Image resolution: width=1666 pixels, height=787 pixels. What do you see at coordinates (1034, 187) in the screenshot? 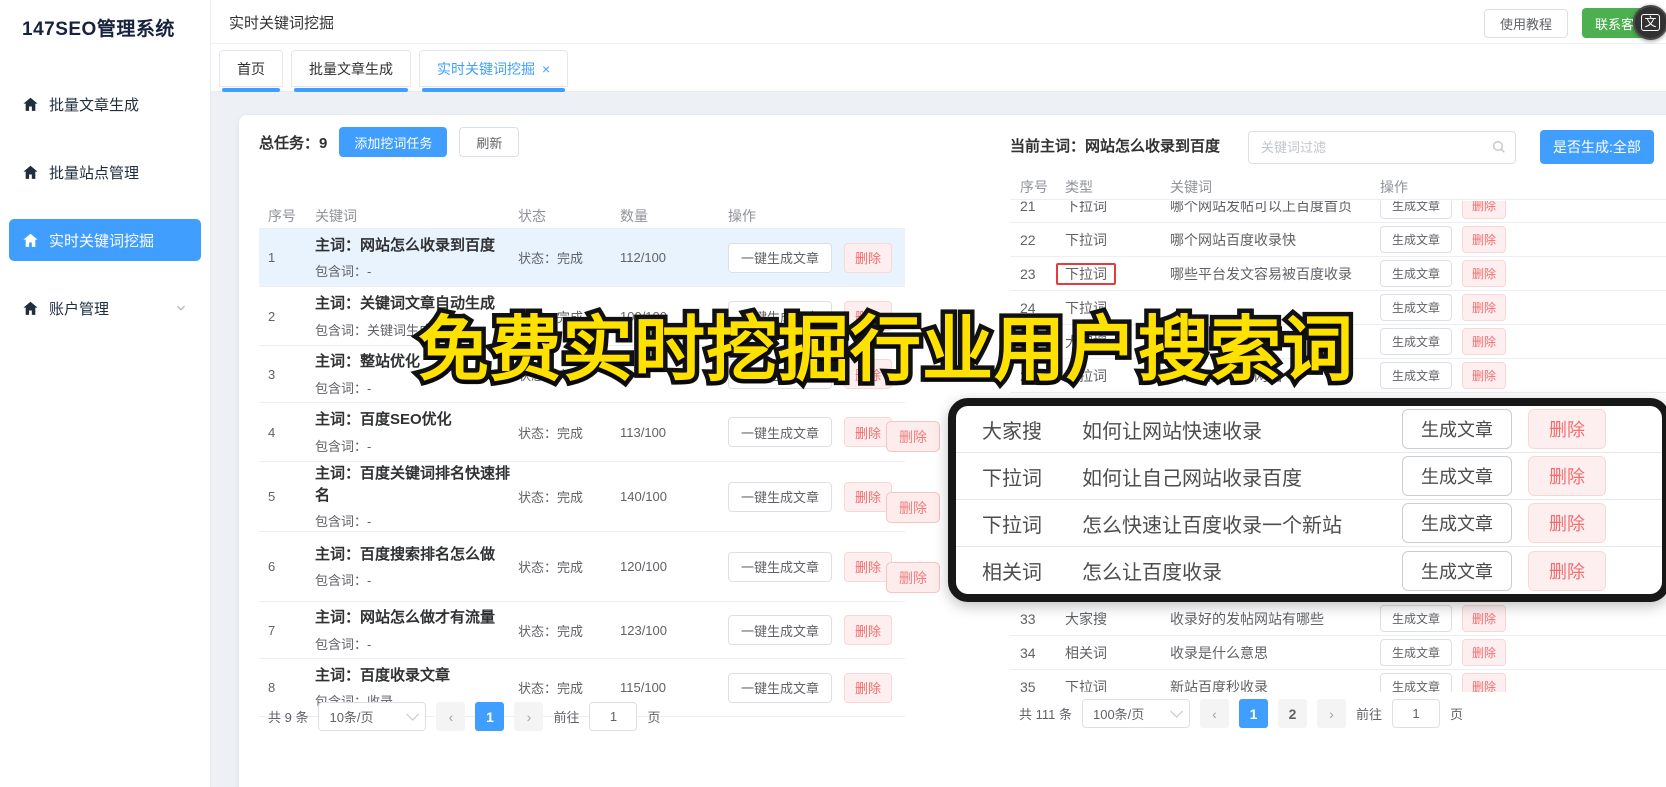
I see `column-header: 序号` at bounding box center [1034, 187].